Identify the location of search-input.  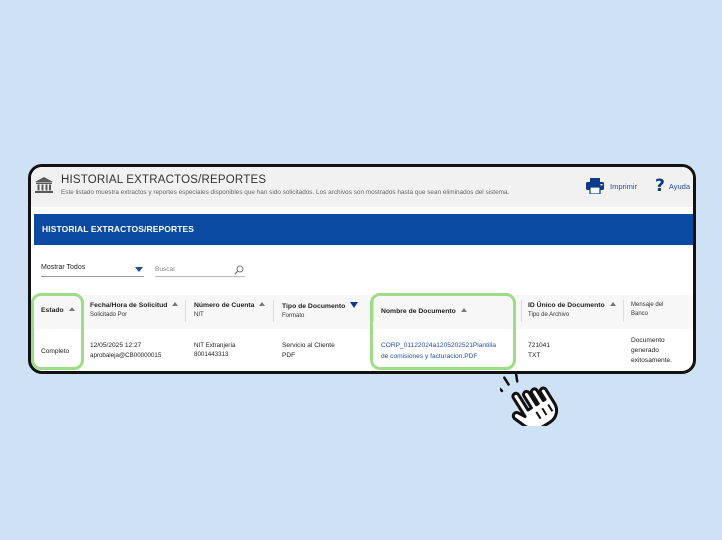
(193, 269).